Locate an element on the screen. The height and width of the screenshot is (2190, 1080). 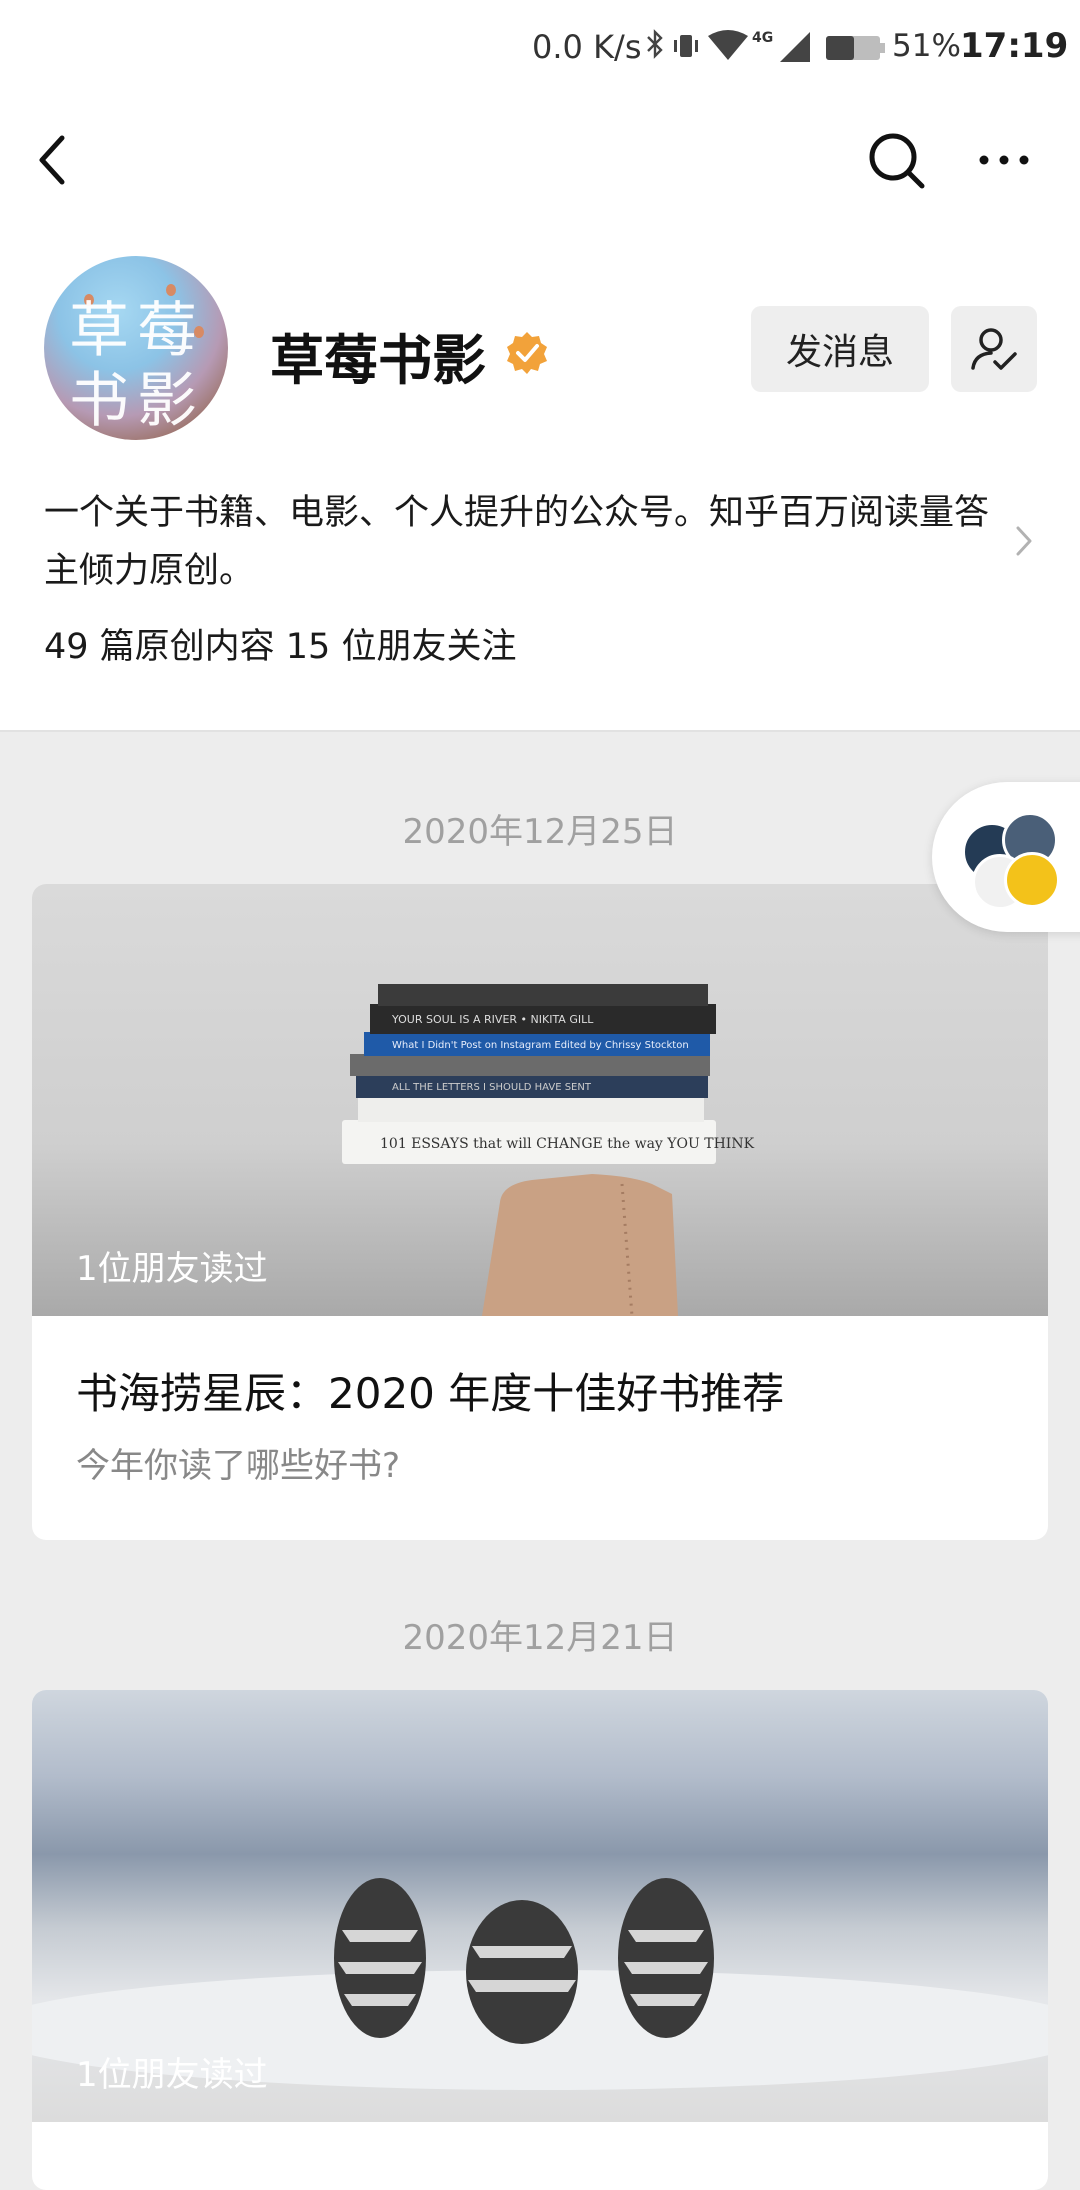
chevron-right-icon is located at coordinates (1024, 541).